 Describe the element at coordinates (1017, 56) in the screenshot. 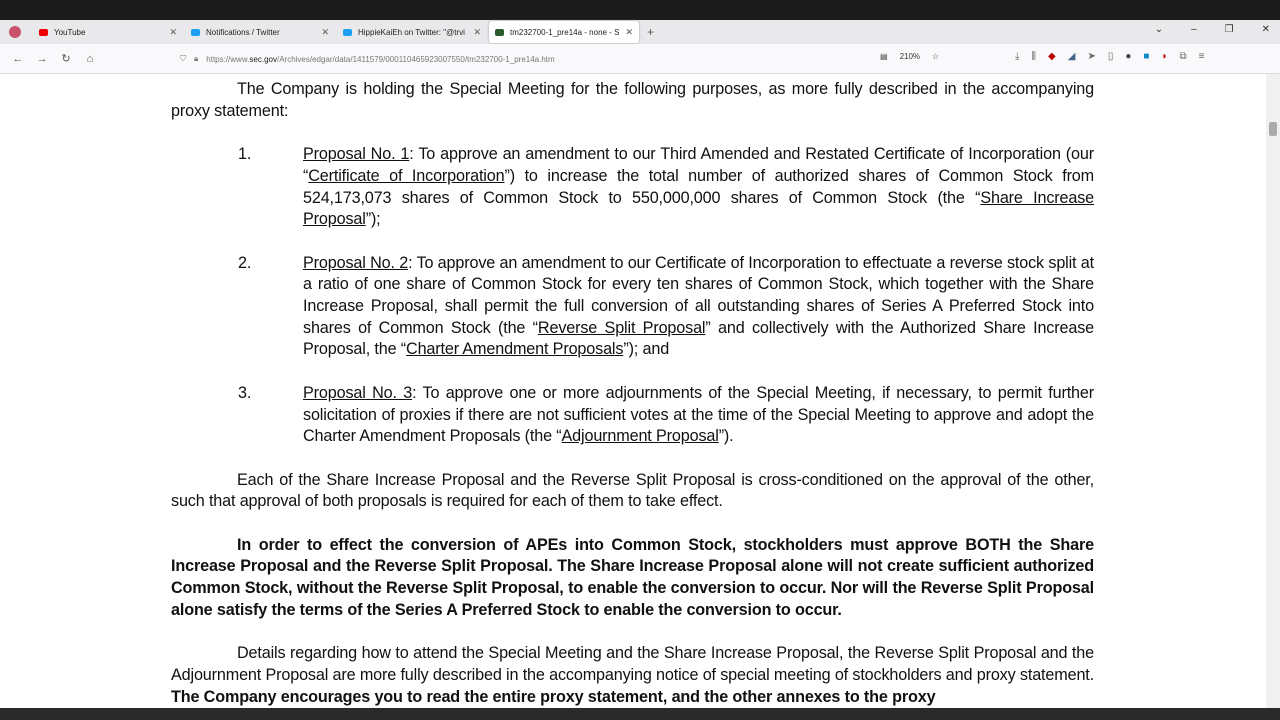

I see `download-icon: ⤓` at that location.